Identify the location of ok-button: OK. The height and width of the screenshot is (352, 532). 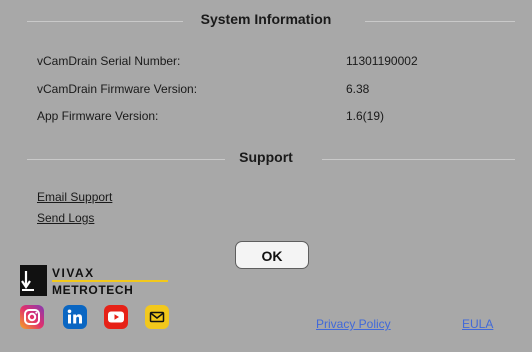
(272, 255).